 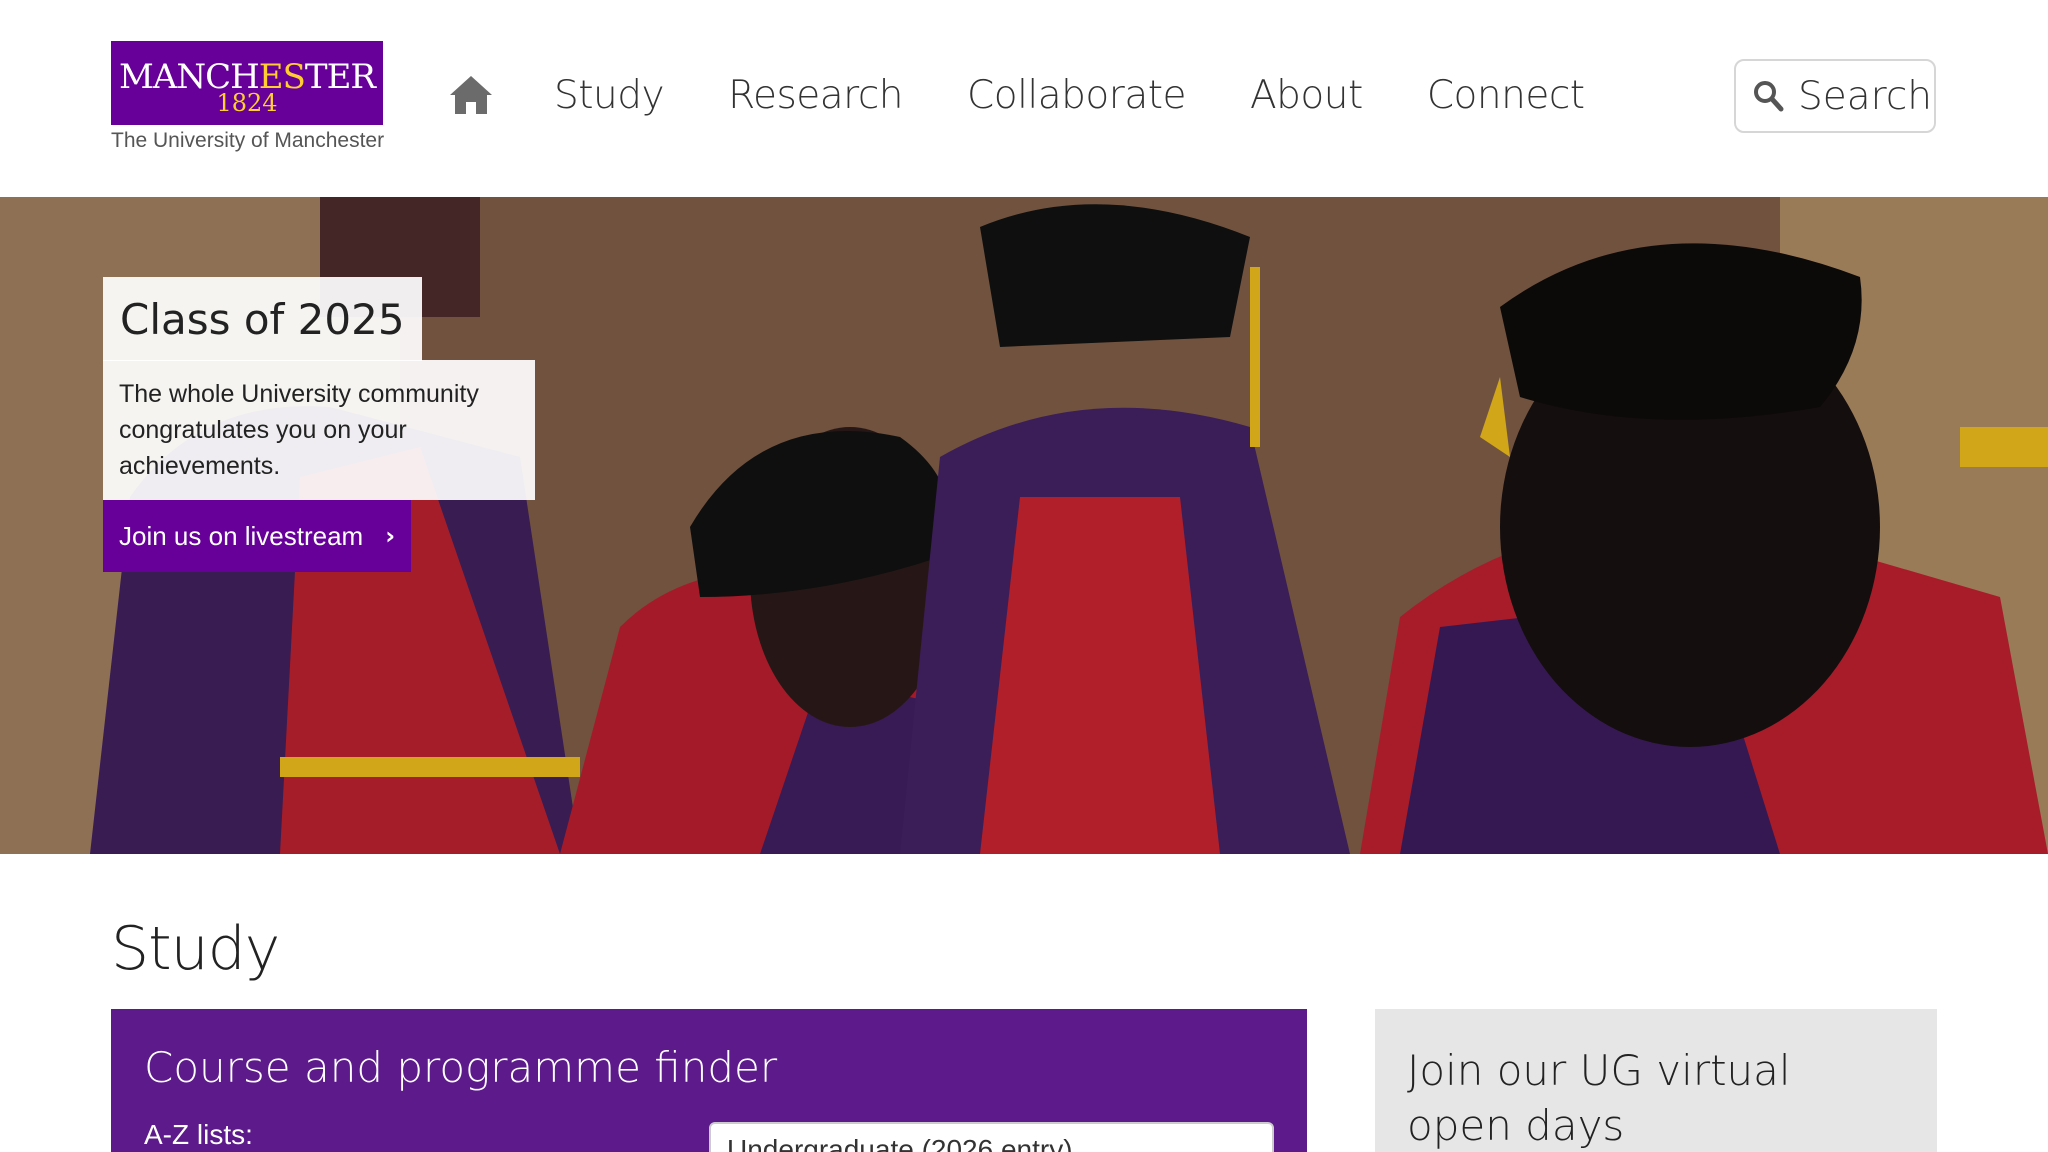 I want to click on hero-title-box: Class of 2025, so click(x=262, y=319).